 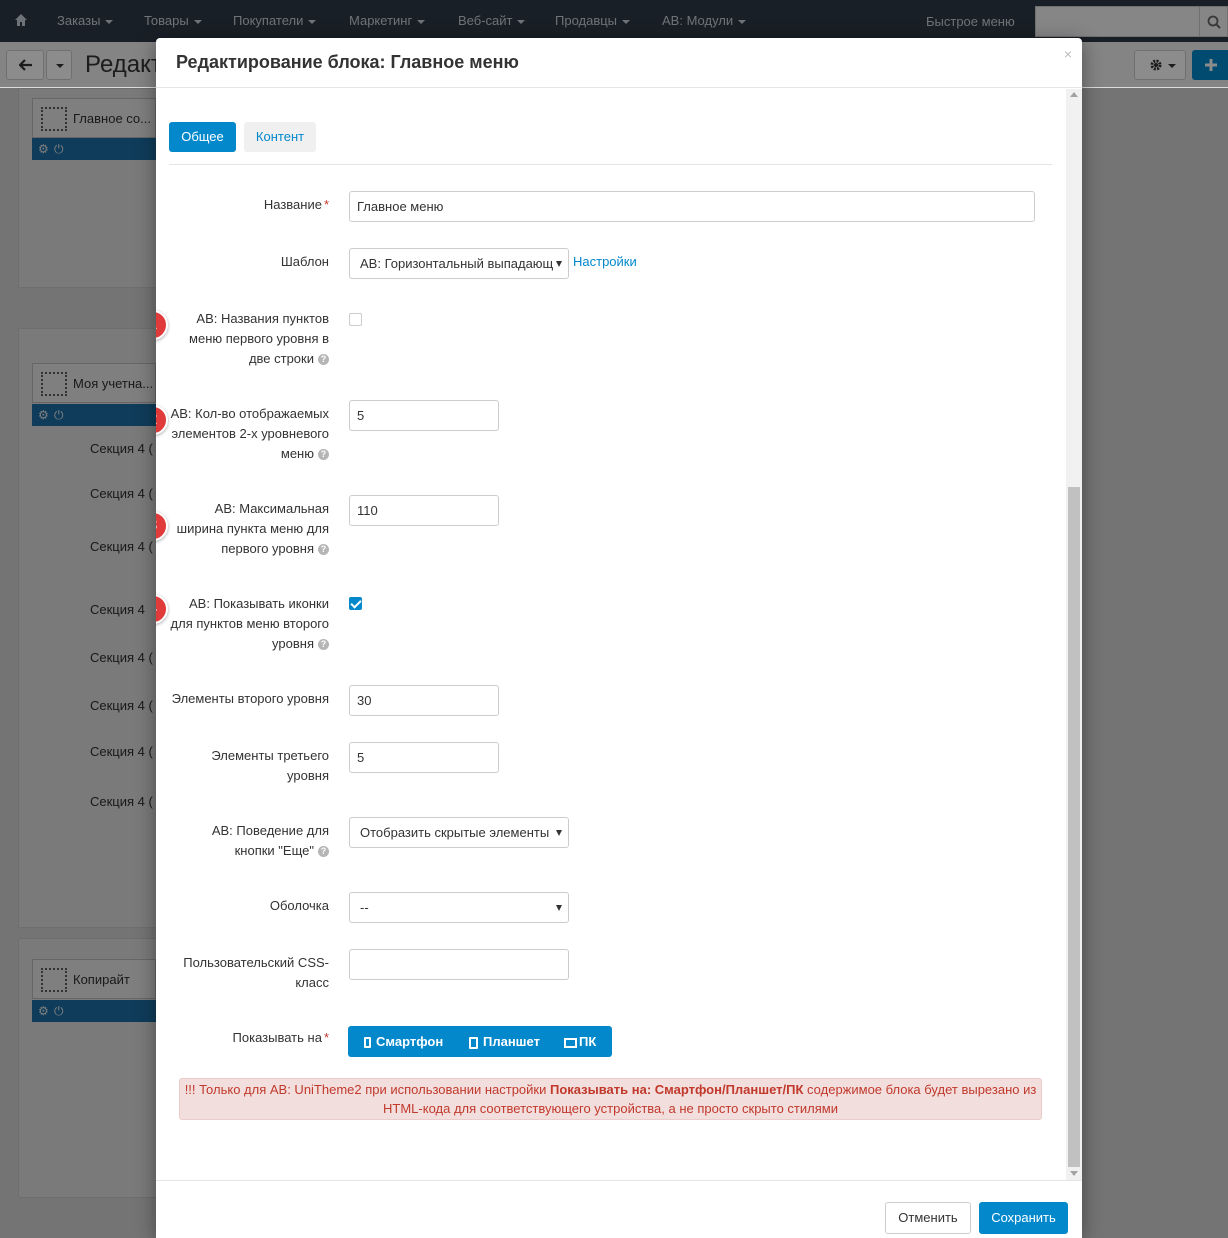 I want to click on annotation-badge-2: 2, so click(x=162, y=420).